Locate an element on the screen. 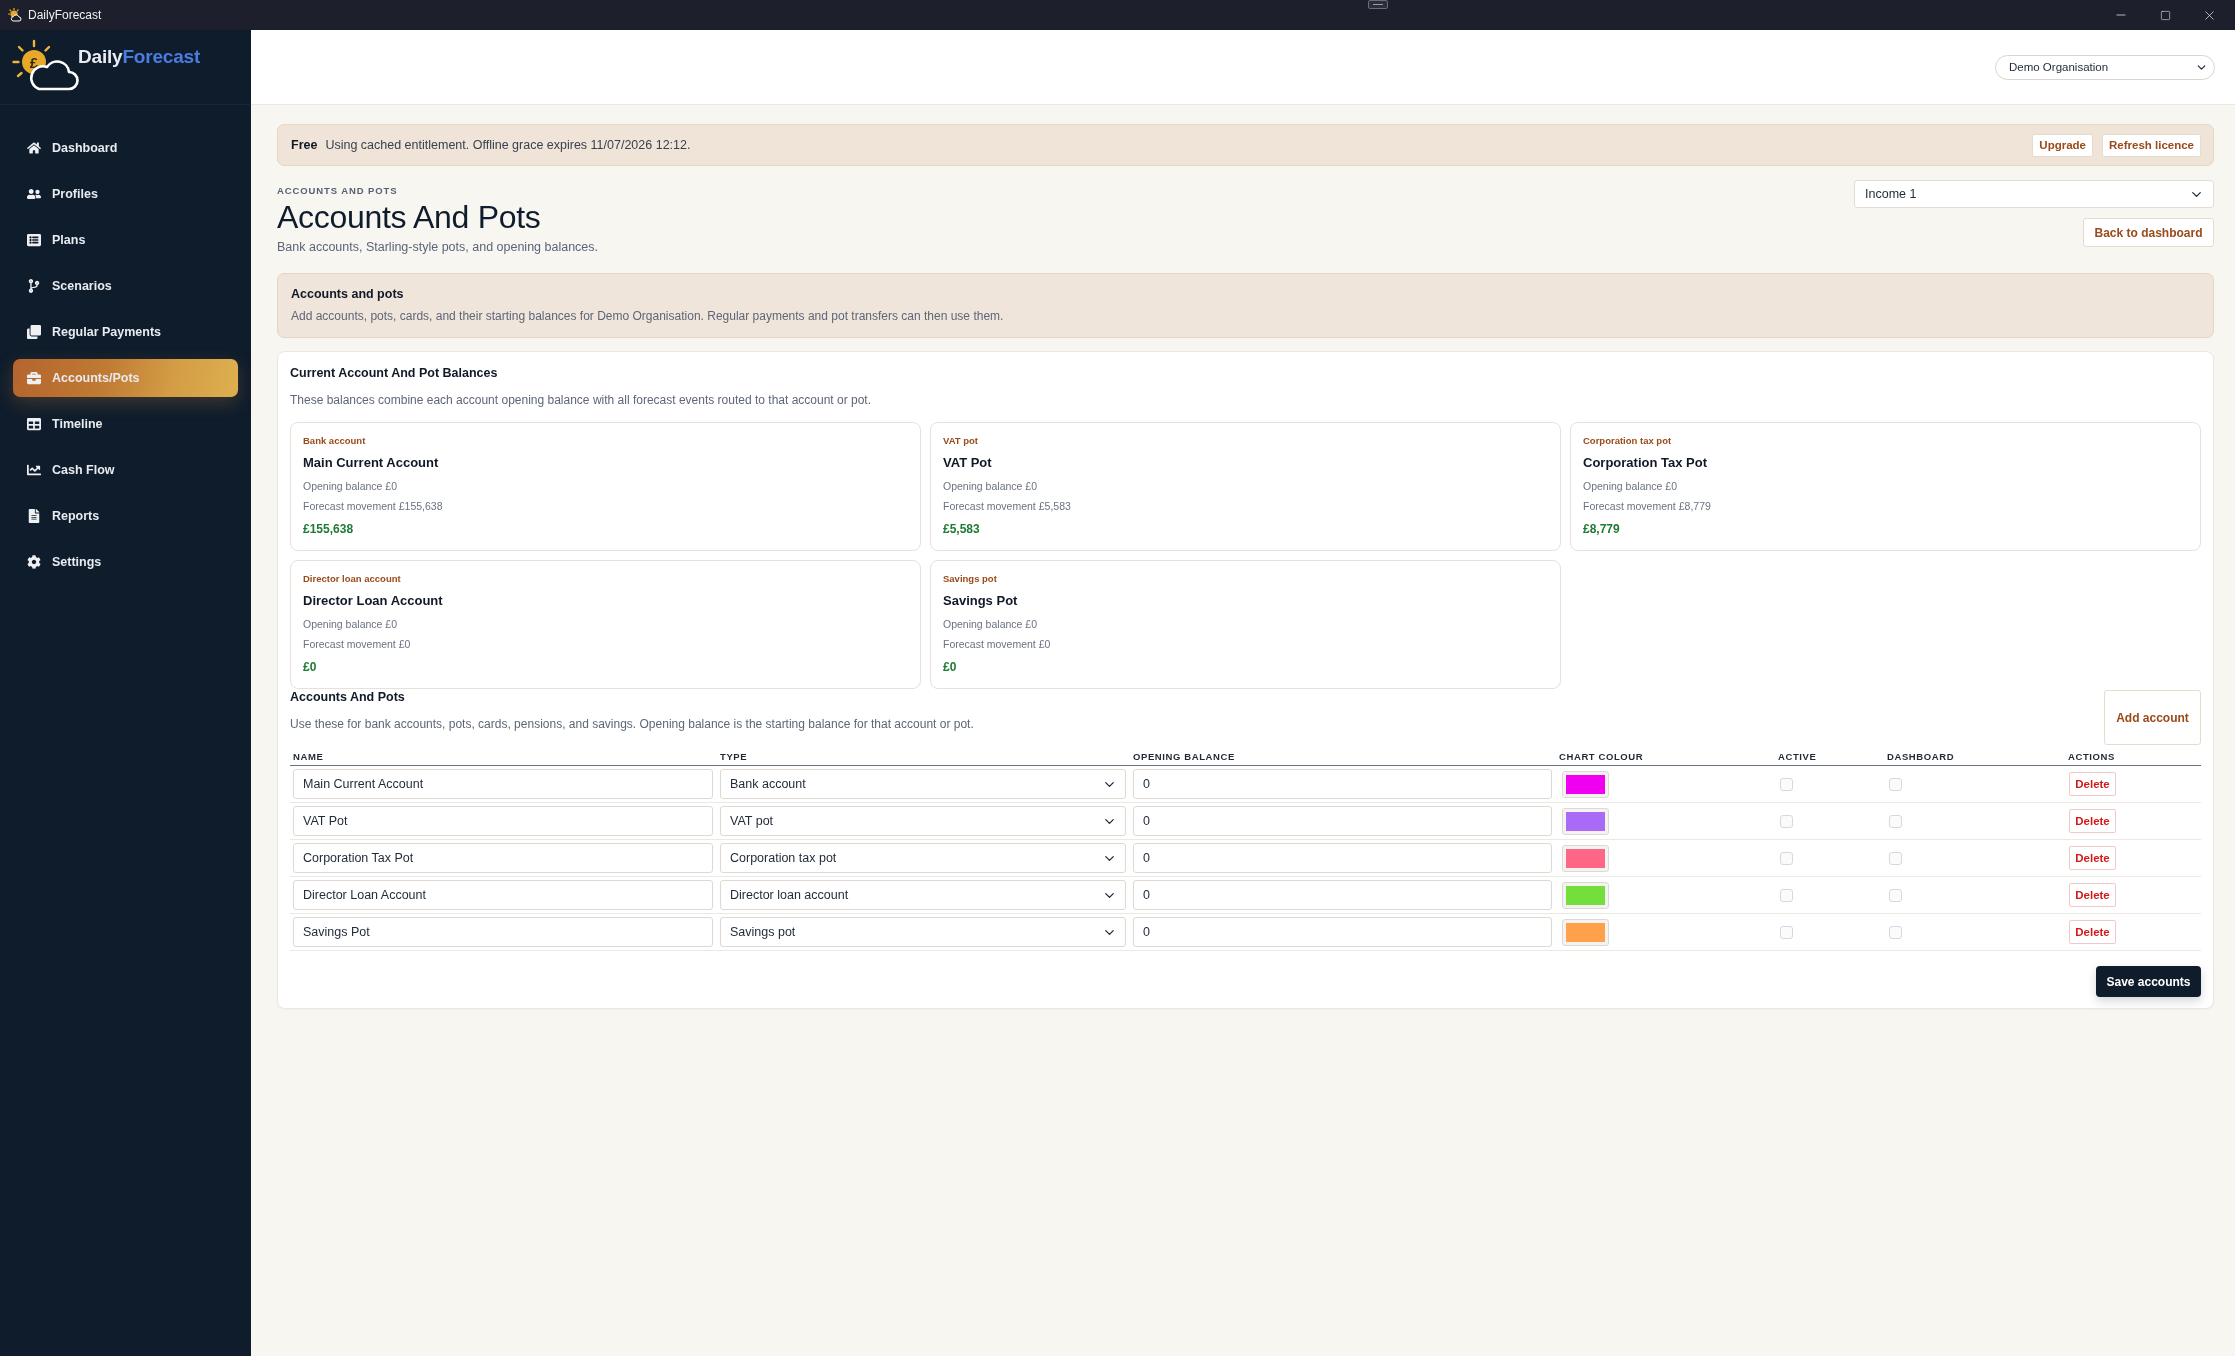  column-header: ACTIVE is located at coordinates (1797, 756).